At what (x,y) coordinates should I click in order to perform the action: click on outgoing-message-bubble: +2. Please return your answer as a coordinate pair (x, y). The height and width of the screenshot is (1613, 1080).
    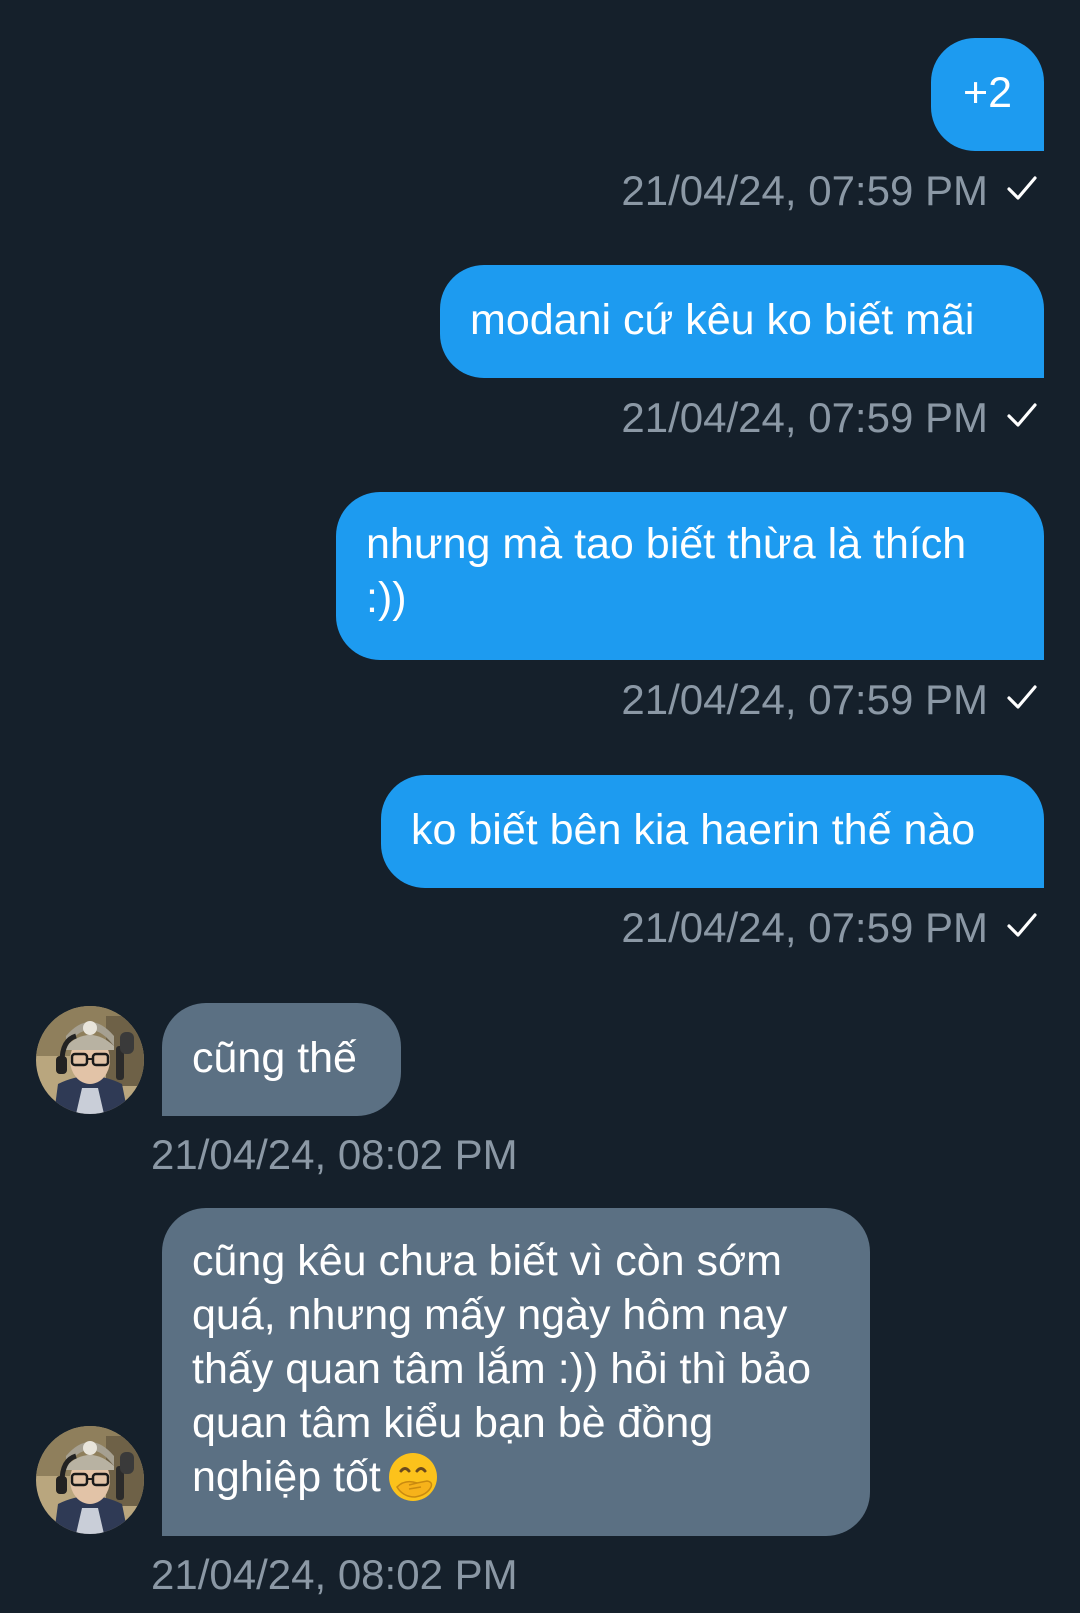
    Looking at the image, I should click on (987, 94).